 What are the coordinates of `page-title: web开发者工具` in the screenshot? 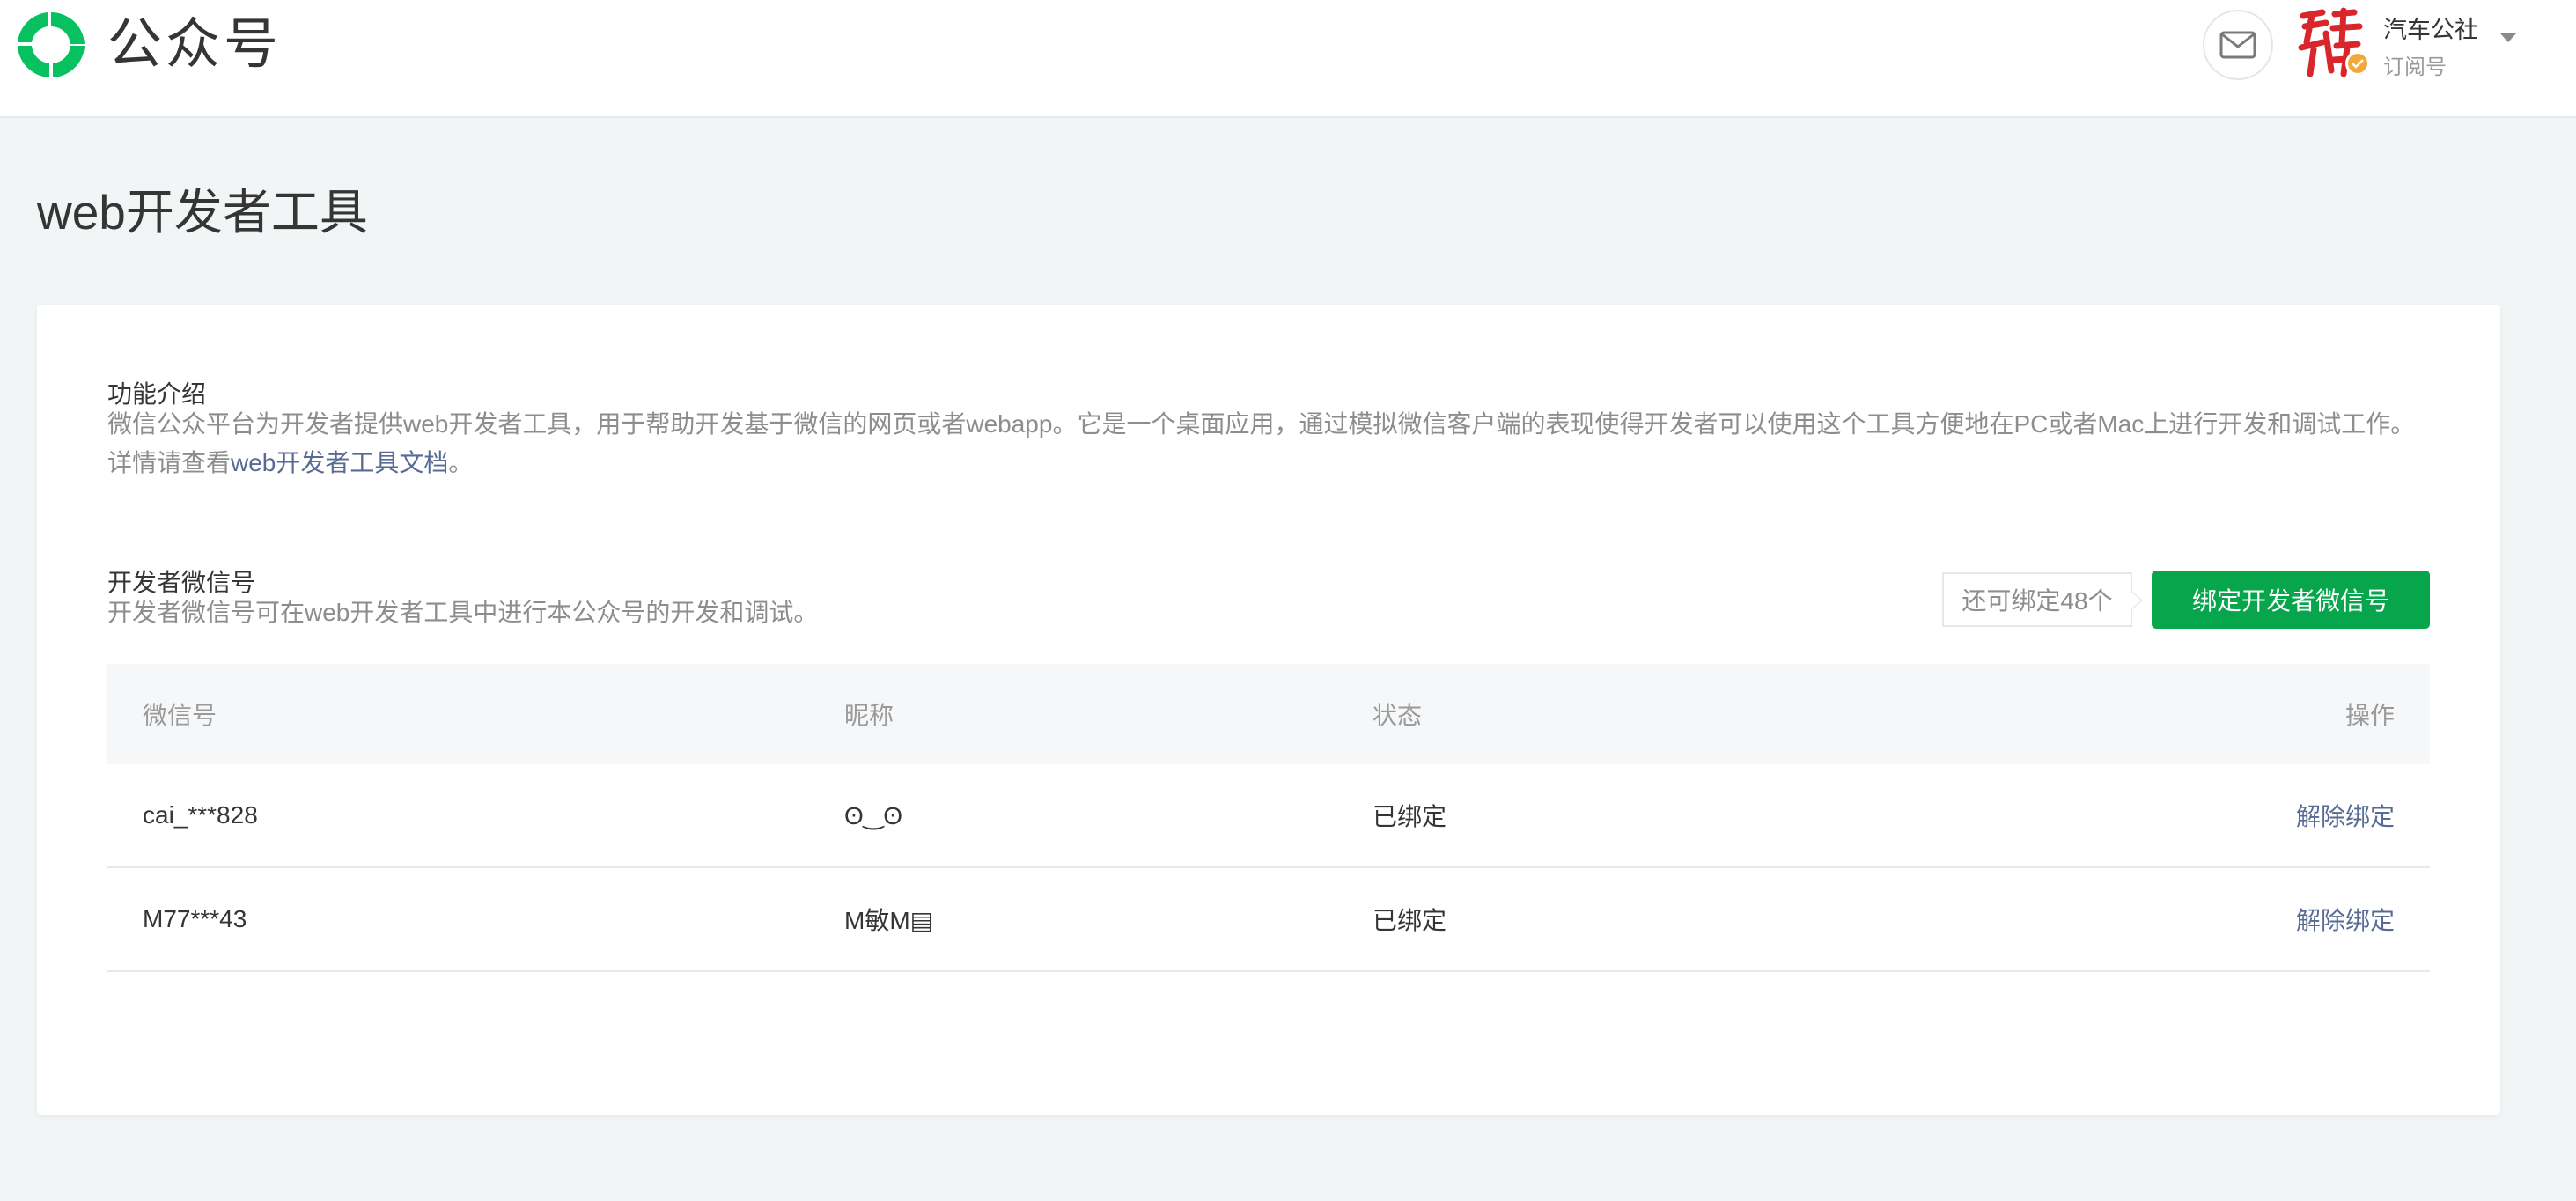 It's located at (203, 212).